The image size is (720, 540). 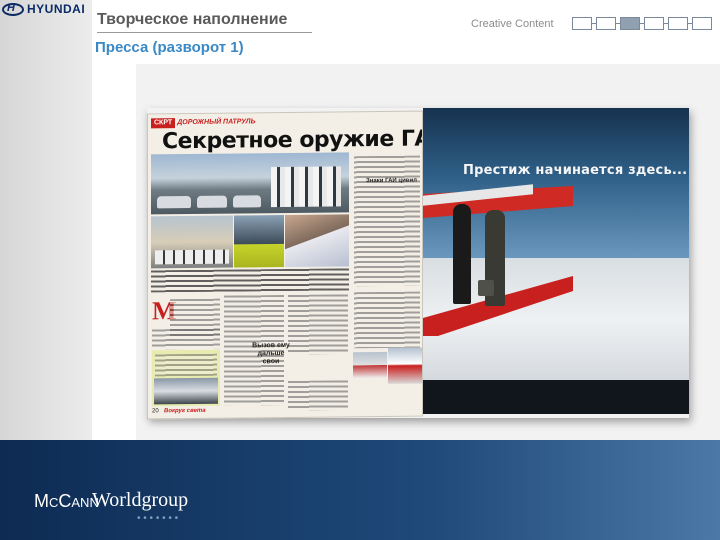 I want to click on ad-woman-figure, so click(x=462, y=254).